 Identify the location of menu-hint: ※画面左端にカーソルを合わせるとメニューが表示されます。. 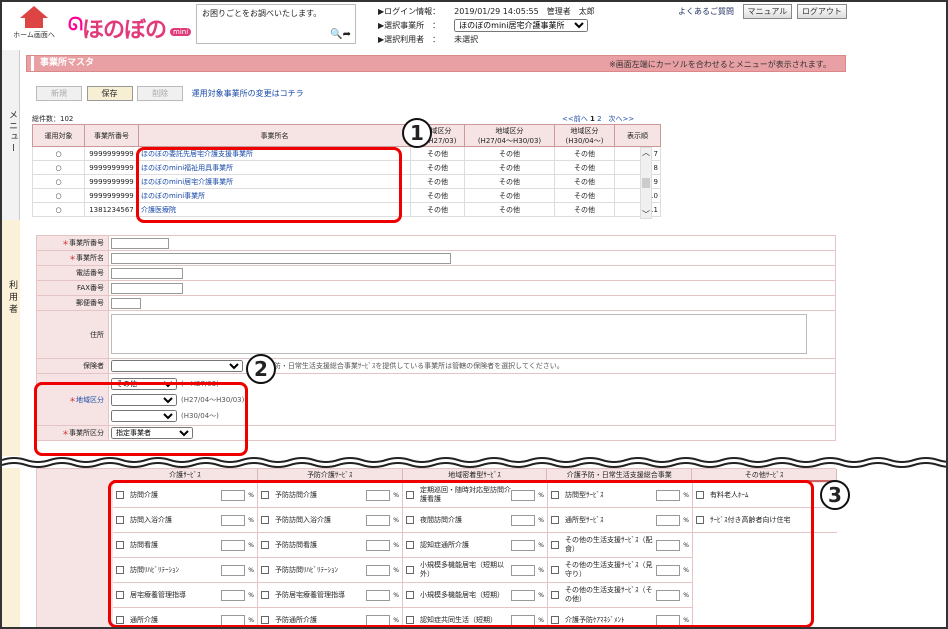
(720, 64).